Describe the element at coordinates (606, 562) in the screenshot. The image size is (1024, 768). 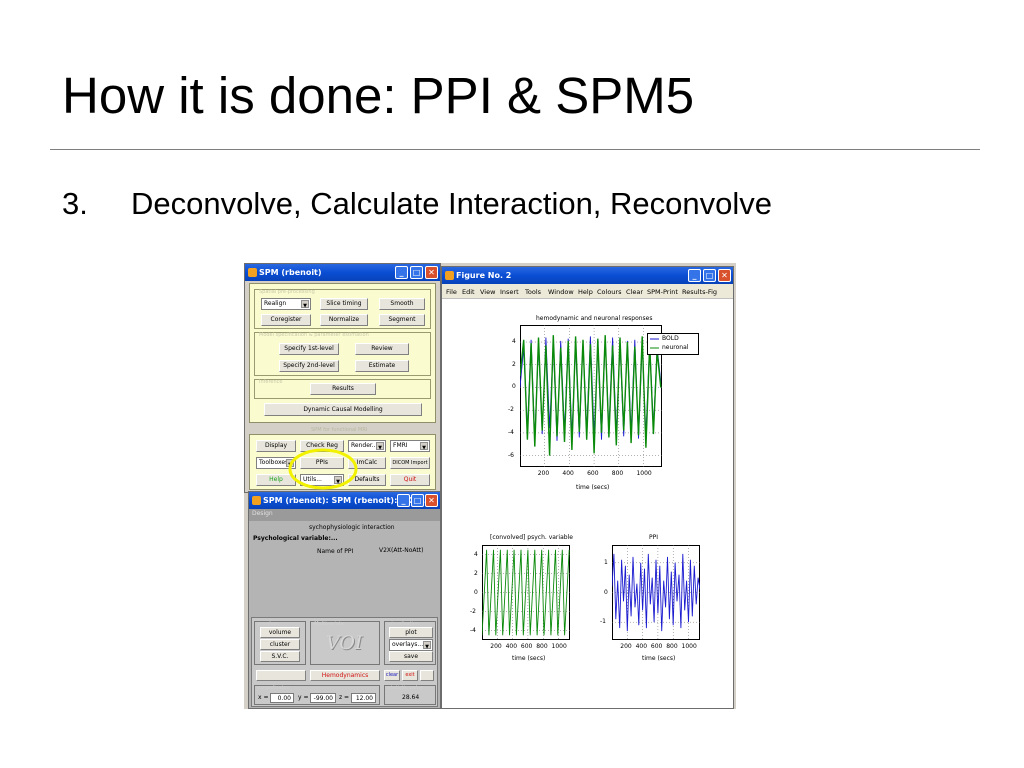
I see `chart3-ytick-0: 1` at that location.